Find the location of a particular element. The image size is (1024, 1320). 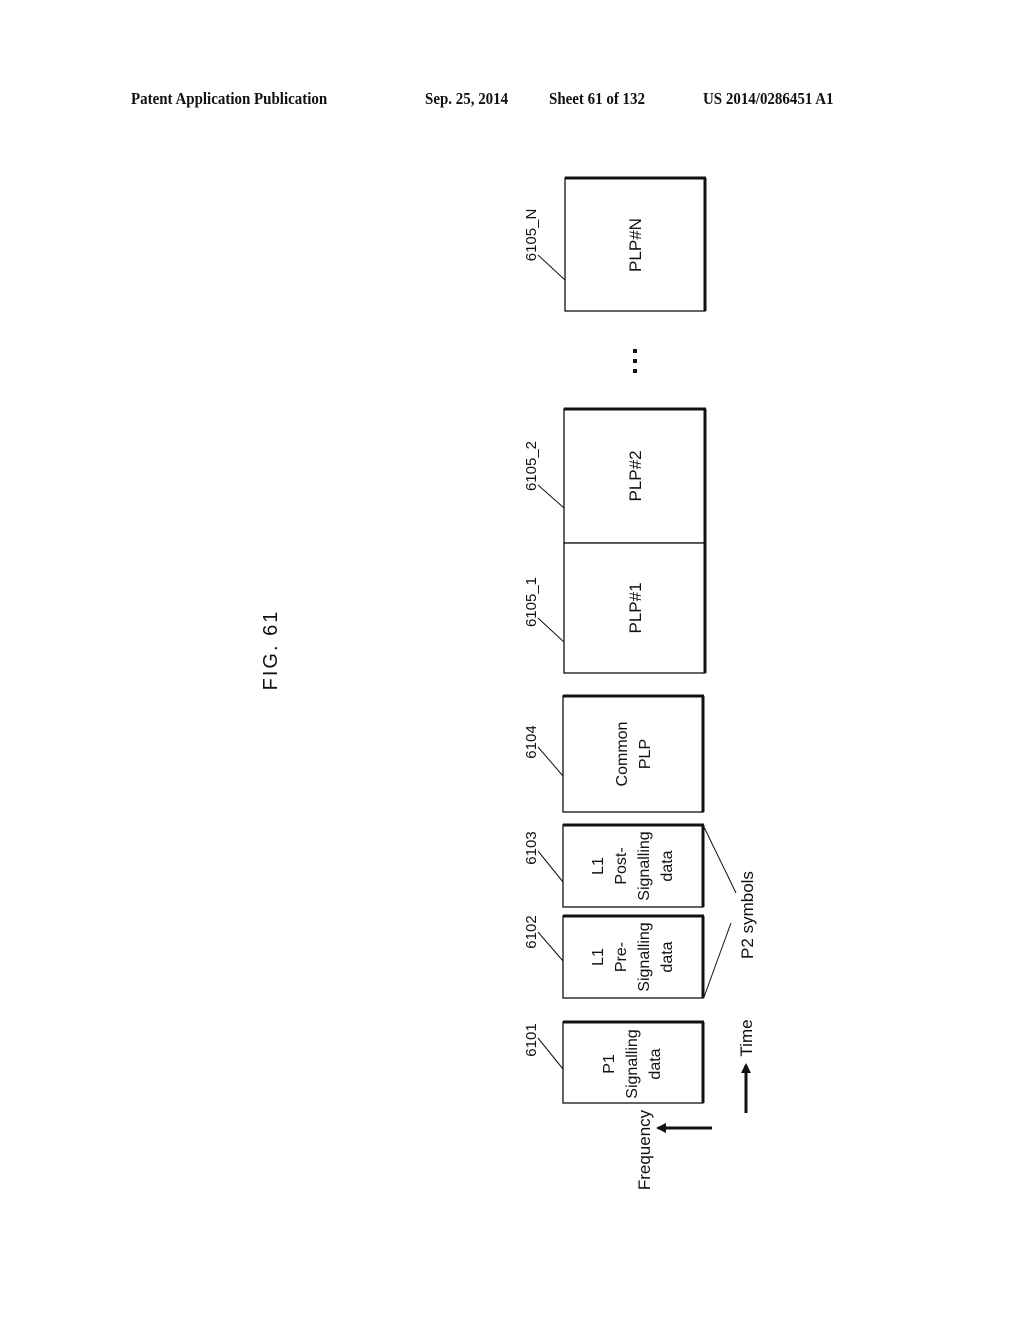

frequency-label: Frequency is located at coordinates (644, 1149).